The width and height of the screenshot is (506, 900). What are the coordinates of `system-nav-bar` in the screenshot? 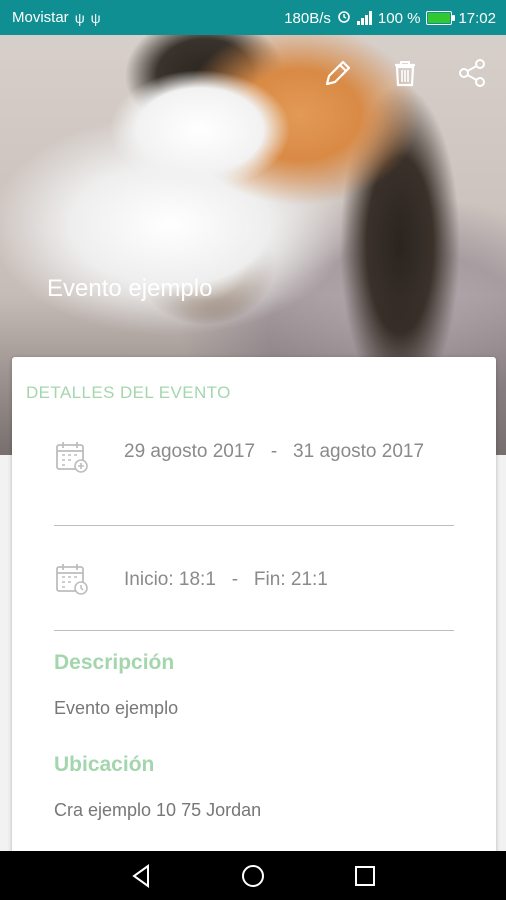 It's located at (253, 875).